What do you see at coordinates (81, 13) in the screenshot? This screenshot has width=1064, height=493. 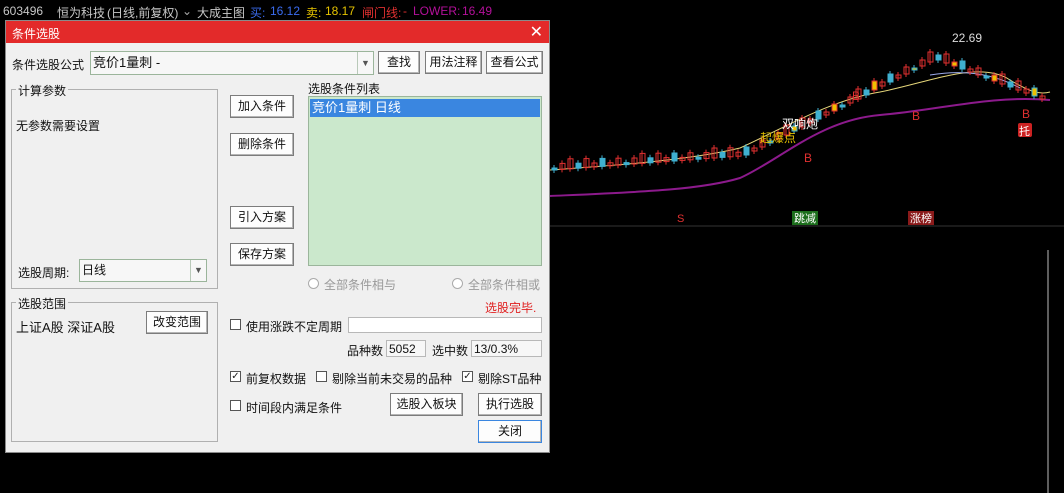 I see `stock-name: 恒为科技` at bounding box center [81, 13].